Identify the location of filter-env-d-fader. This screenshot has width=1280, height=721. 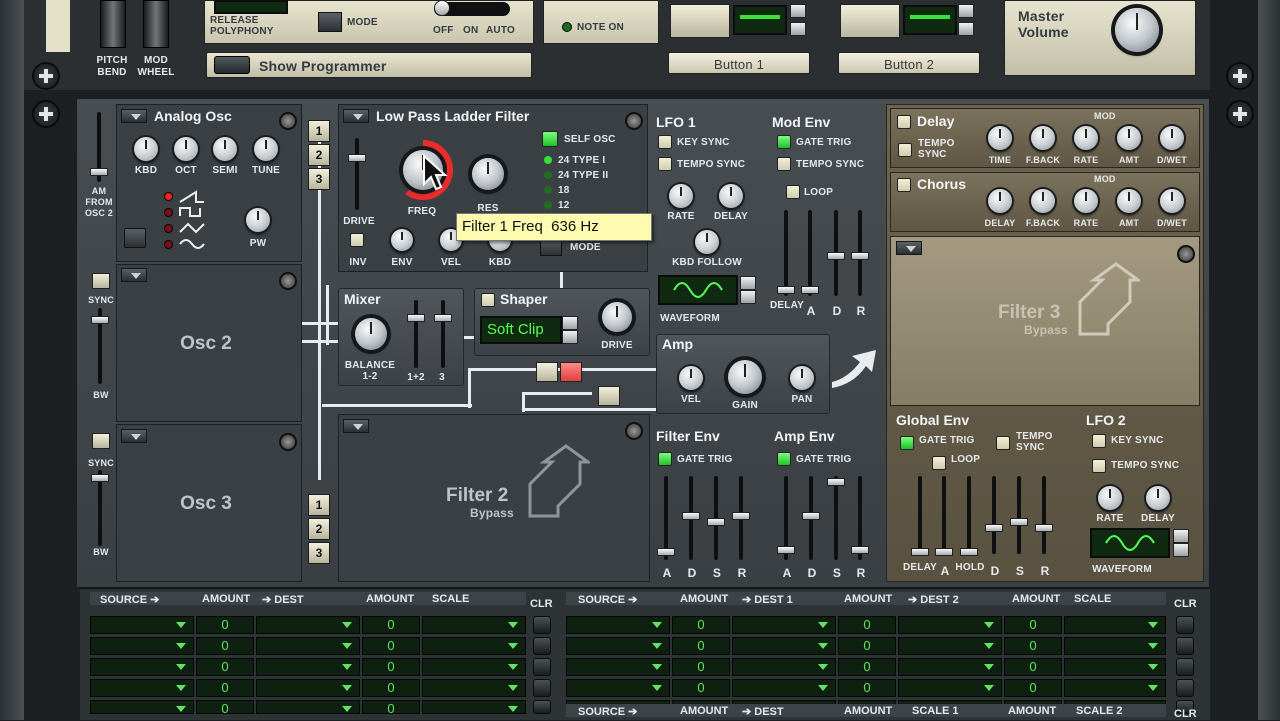
(691, 518).